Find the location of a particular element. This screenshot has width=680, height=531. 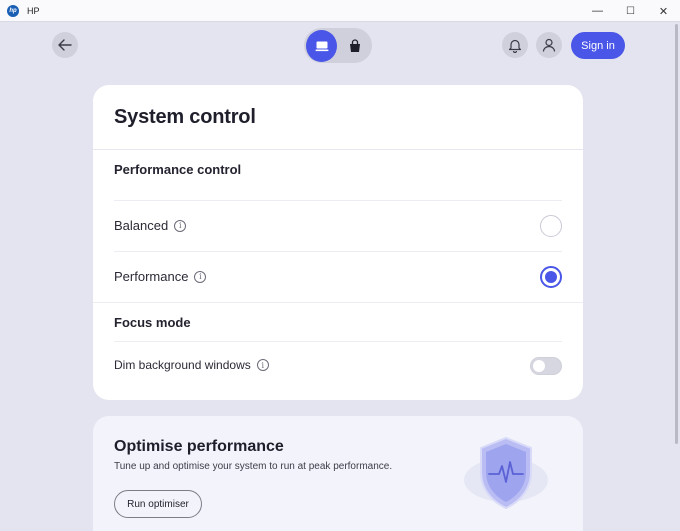

performance-control-heading: Performance control is located at coordinates (178, 169).